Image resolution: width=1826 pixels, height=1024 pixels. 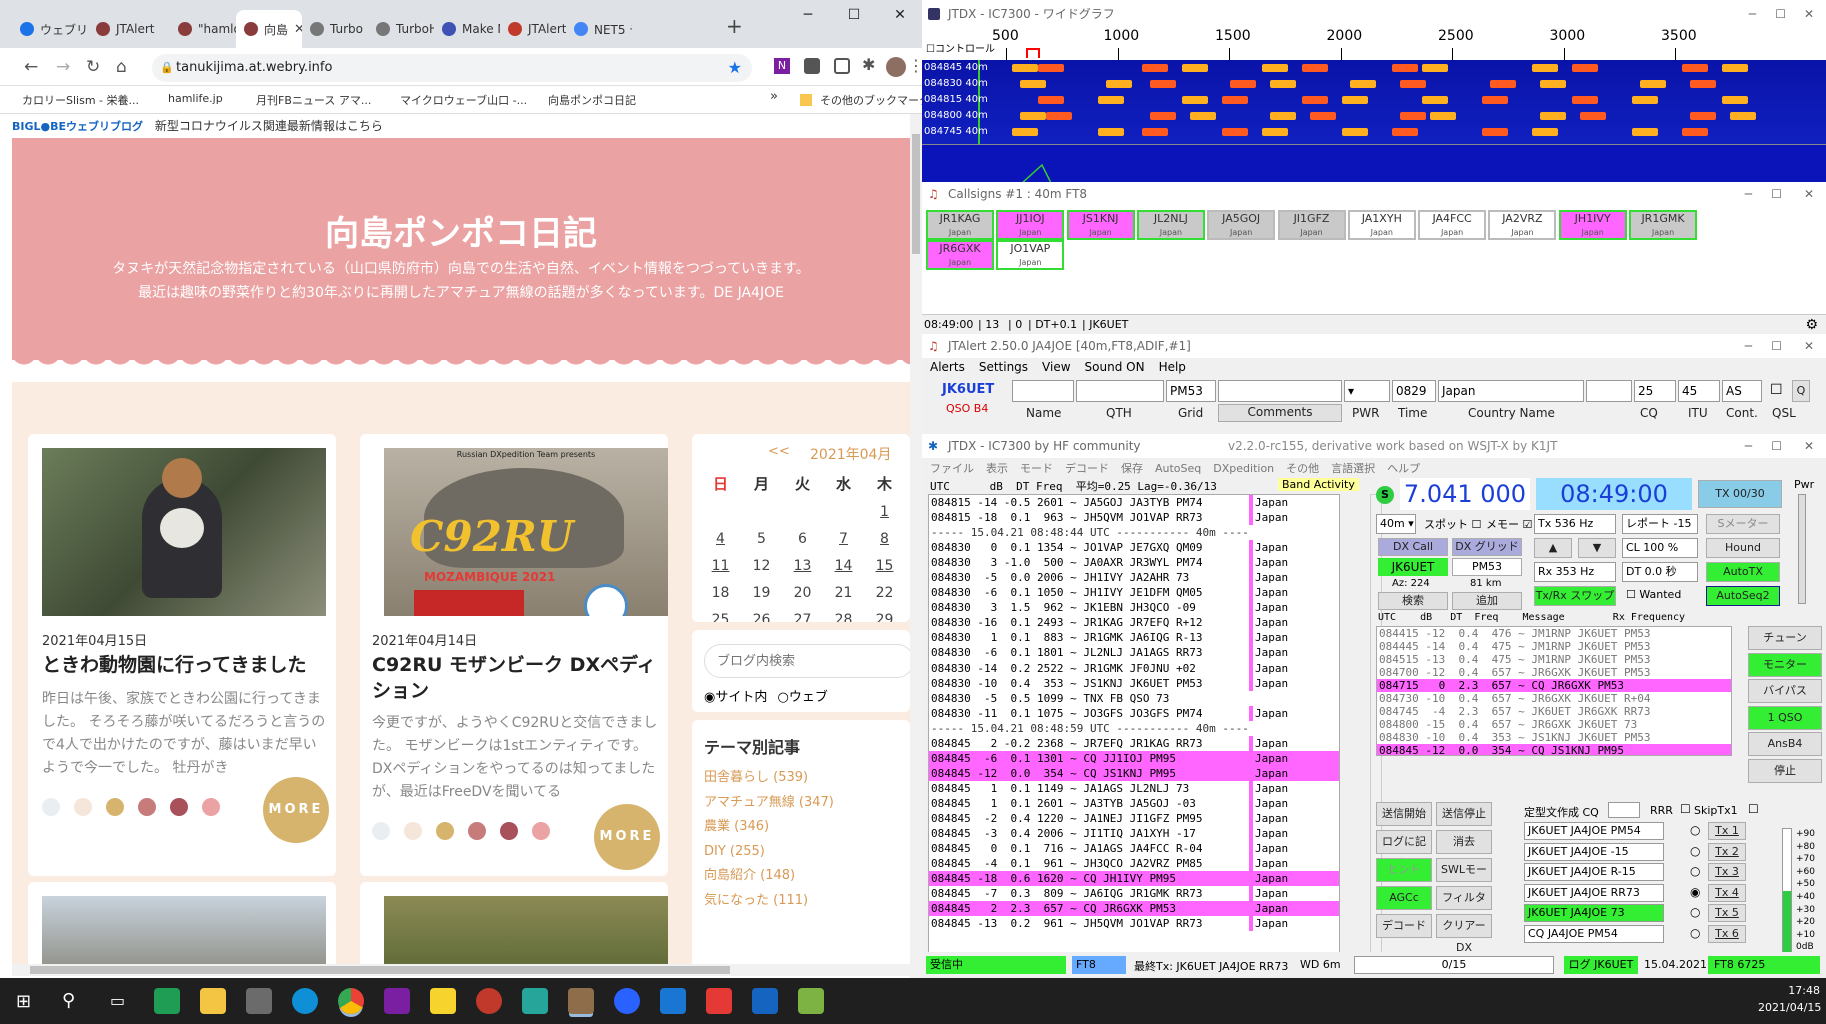 I want to click on jtalert-taskbar-icon, so click(x=719, y=1001).